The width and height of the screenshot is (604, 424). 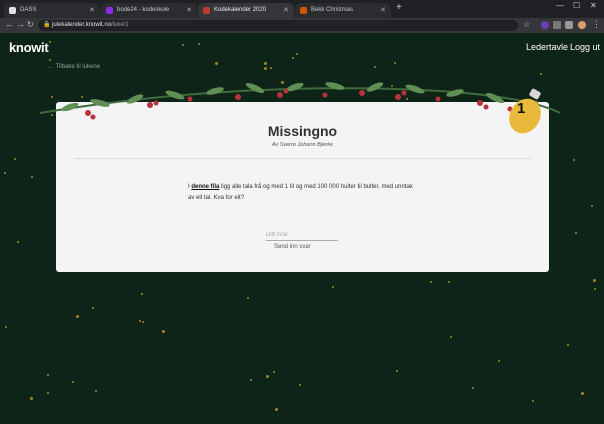 What do you see at coordinates (582, 25) in the screenshot?
I see `profile-avatar` at bounding box center [582, 25].